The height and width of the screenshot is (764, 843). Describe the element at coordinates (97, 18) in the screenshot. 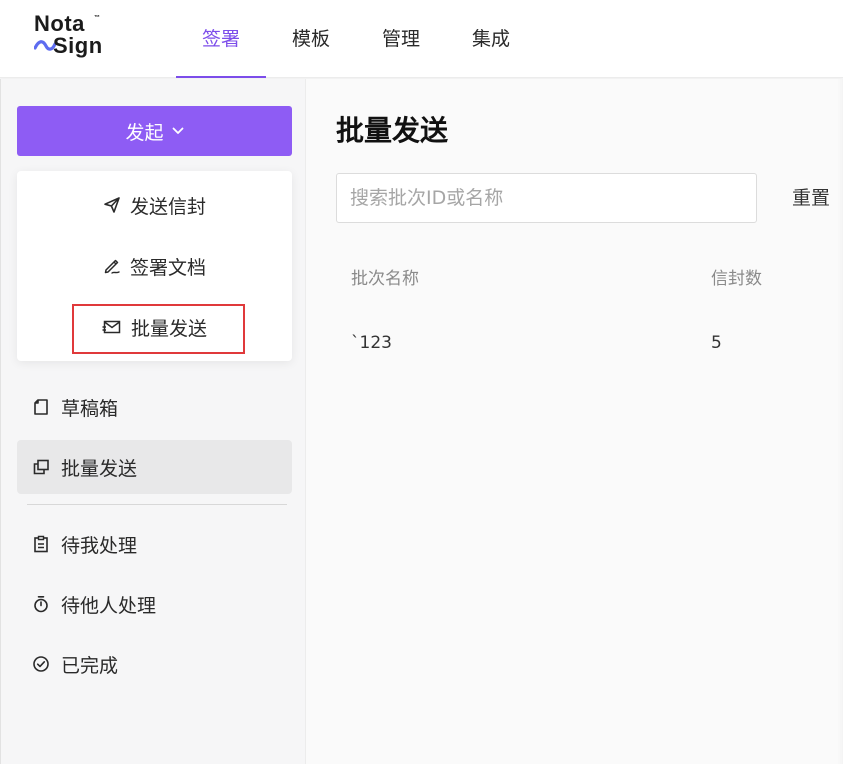

I see `logo-trademark: ™` at that location.